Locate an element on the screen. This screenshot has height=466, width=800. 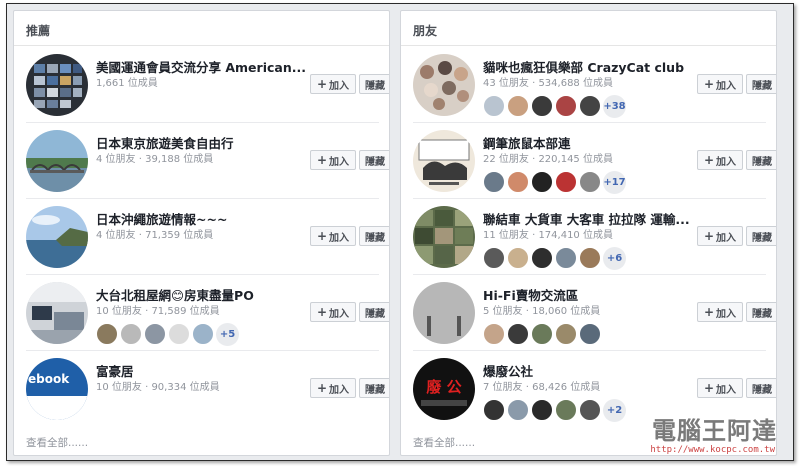
group-row: Hi-Fi賣物交流區 5 位朋友 · 18,060 位成員 + 加入 隱藏 is located at coordinates (588, 313).